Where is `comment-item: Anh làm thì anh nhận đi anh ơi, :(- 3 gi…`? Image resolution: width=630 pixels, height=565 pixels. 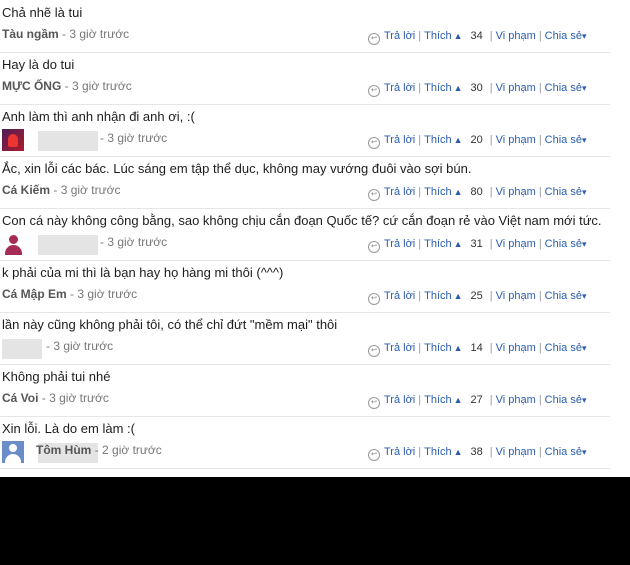 comment-item: Anh làm thì anh nhận đi anh ơi, :(- 3 gi… is located at coordinates (305, 130).